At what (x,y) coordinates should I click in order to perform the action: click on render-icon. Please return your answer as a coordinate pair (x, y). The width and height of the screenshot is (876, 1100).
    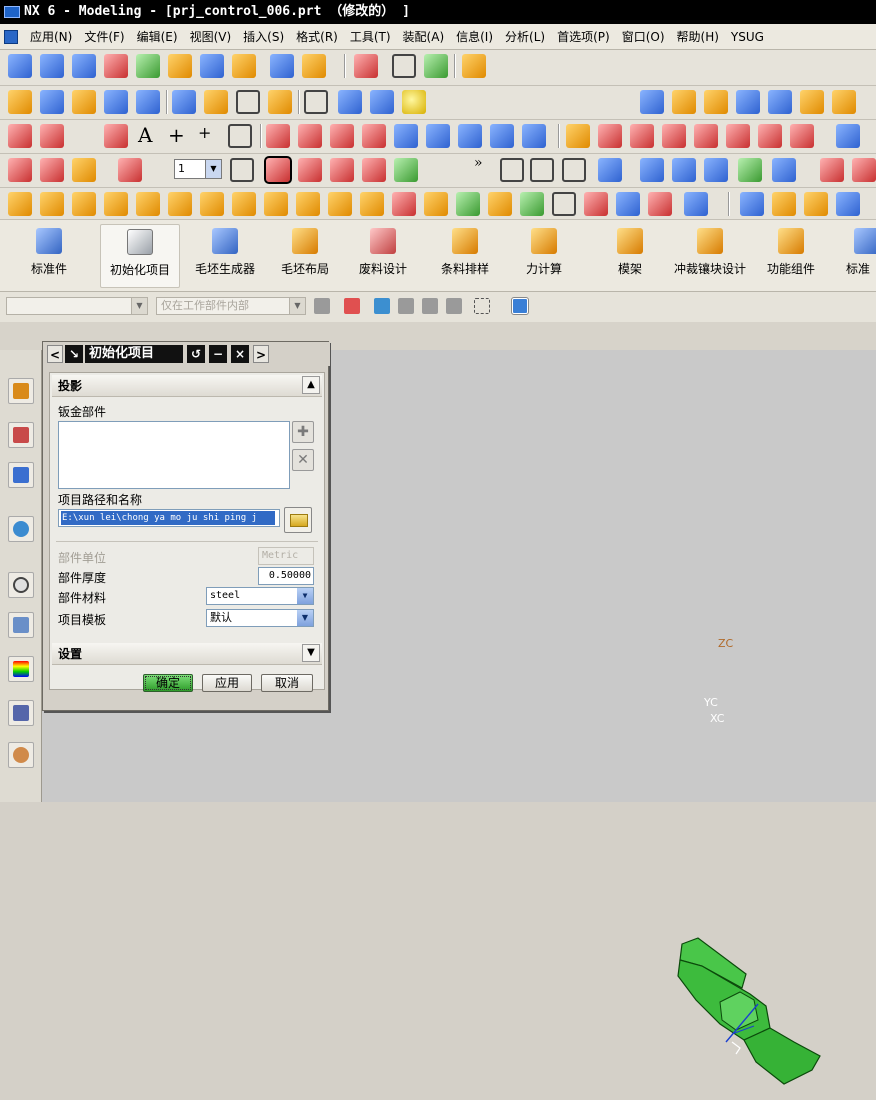
    Looking at the image, I should click on (832, 170).